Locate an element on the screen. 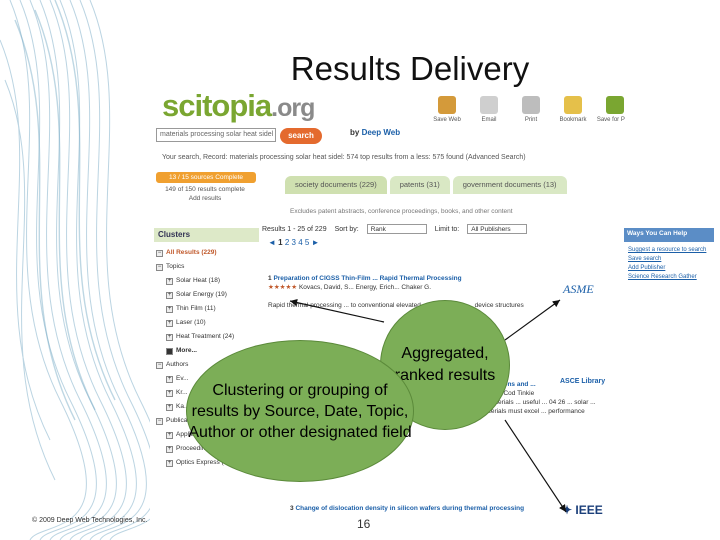  logo-topia: topia is located at coordinates (237, 105).